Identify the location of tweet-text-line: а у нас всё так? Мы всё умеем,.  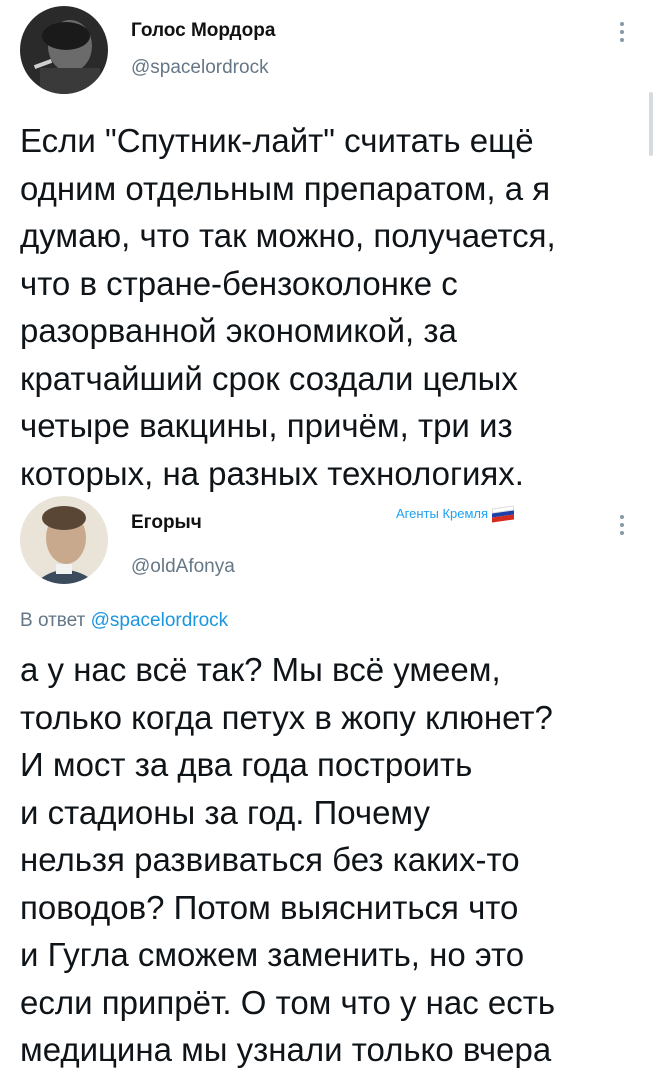
(260, 669).